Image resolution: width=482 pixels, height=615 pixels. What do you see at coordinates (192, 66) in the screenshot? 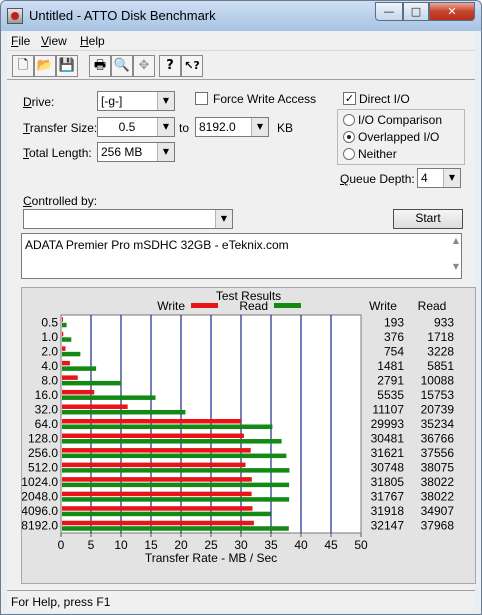
I see `context-help-icon: ↖?` at bounding box center [192, 66].